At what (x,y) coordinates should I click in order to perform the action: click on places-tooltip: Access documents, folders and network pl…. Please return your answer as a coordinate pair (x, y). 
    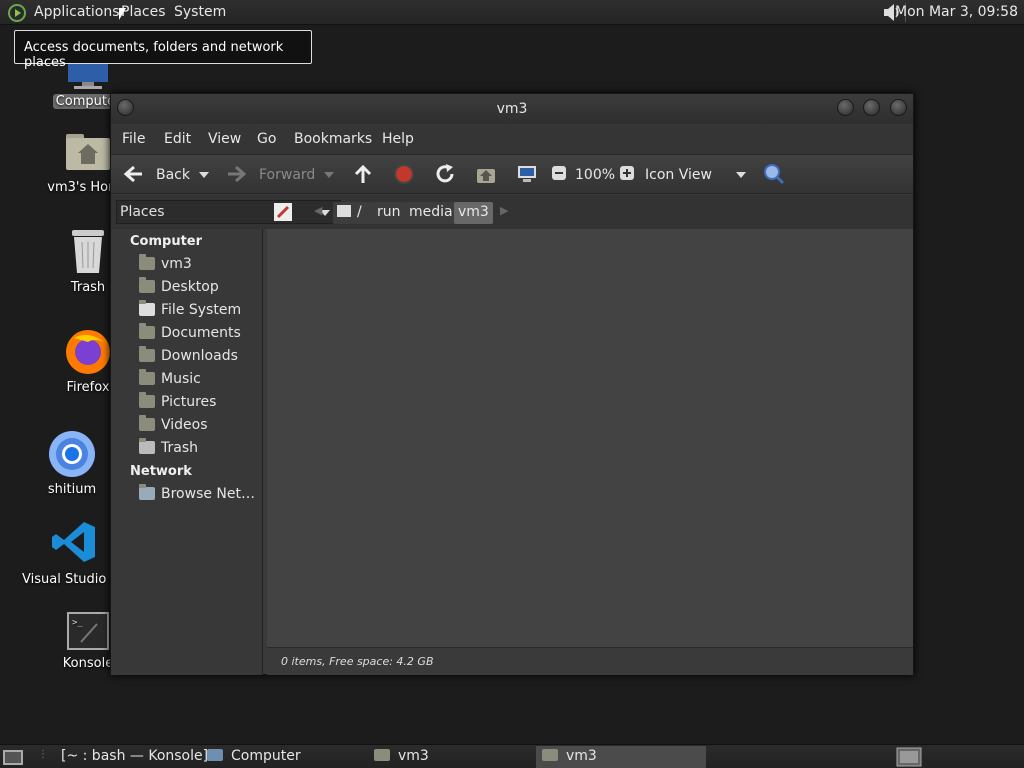
    Looking at the image, I should click on (163, 50).